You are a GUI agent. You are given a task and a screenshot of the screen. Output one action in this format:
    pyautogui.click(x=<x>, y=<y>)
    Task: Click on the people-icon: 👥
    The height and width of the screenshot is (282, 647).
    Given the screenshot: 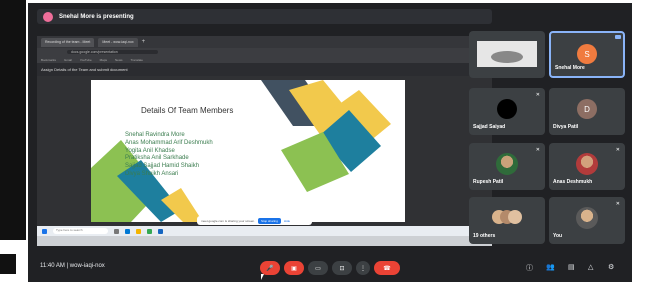 What is the action you would take?
    pyautogui.click(x=550, y=267)
    